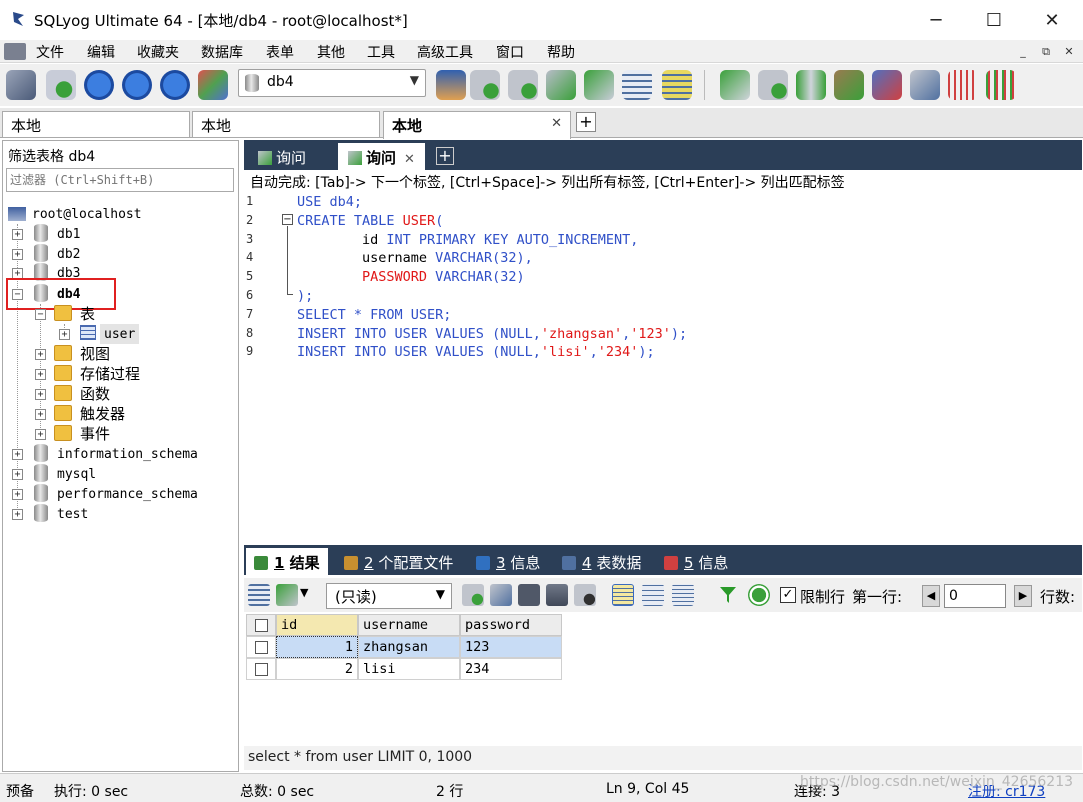 This screenshot has height=802, width=1083. Describe the element at coordinates (994, 20) in the screenshot. I see `maximize-button: ☐` at that location.